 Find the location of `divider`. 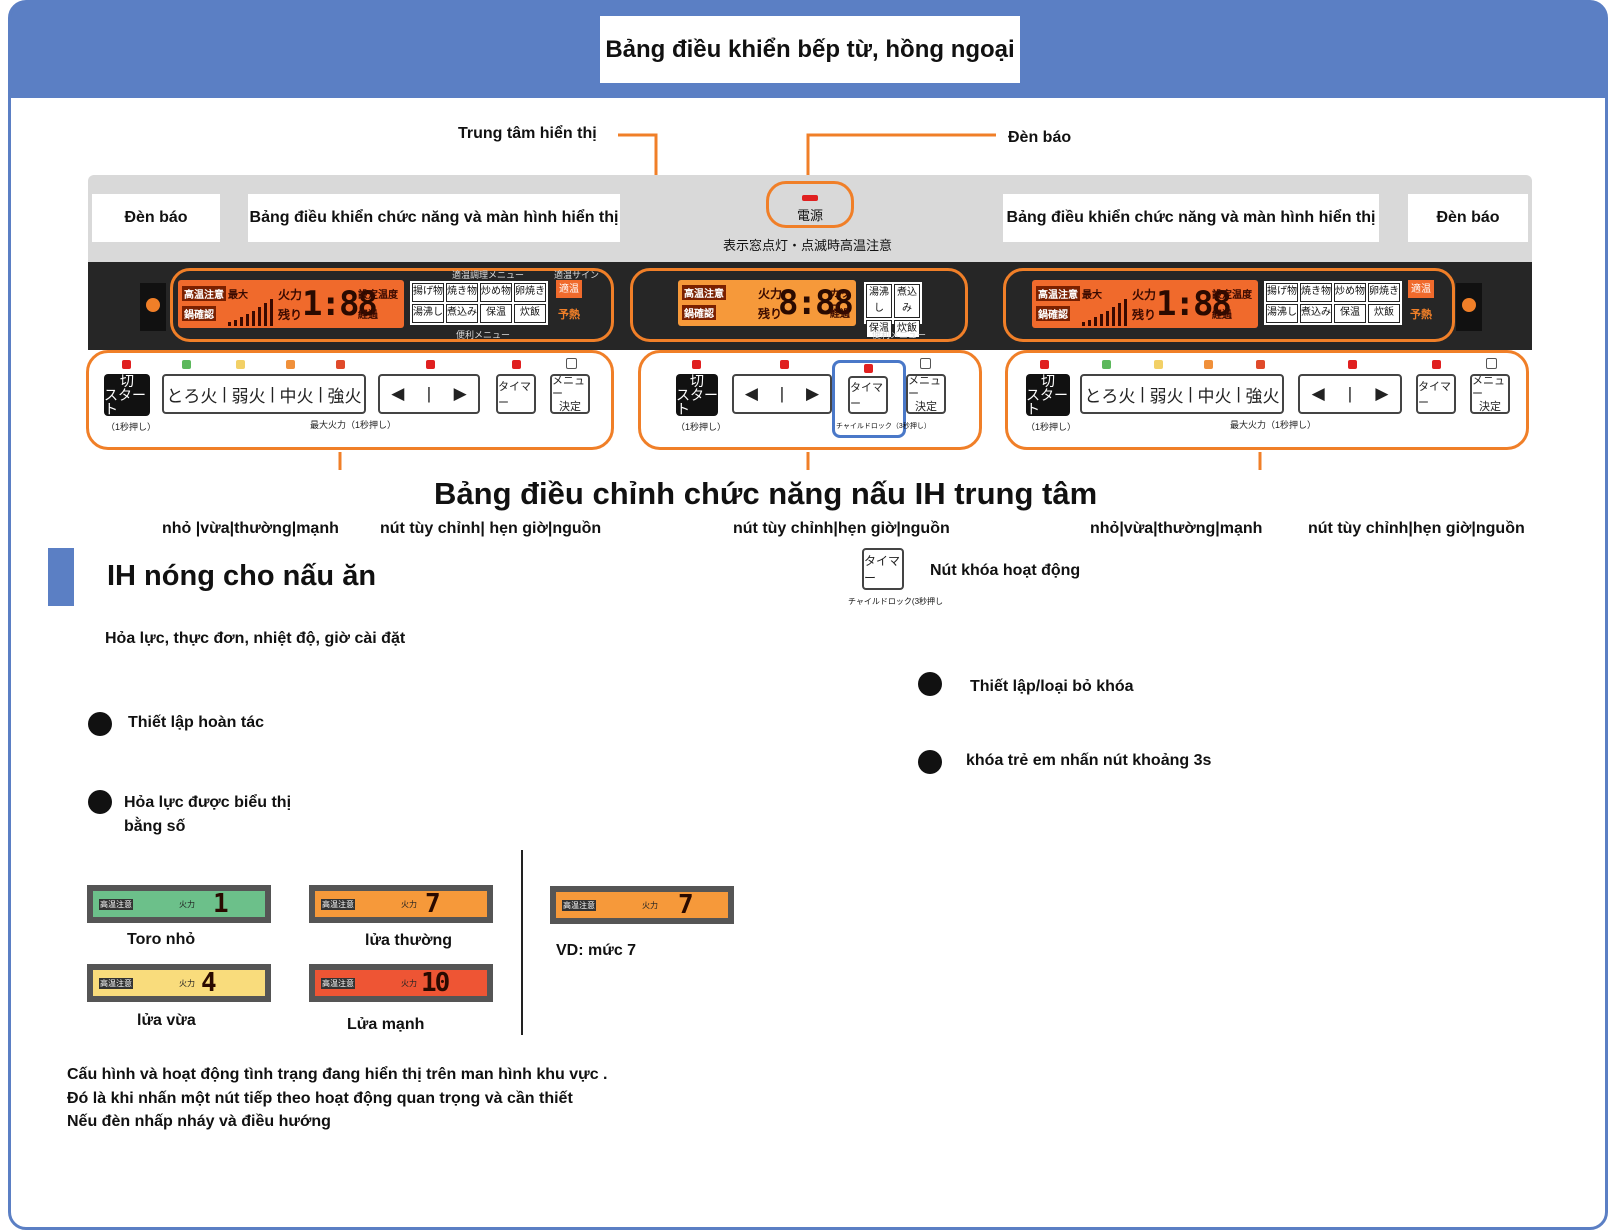

divider is located at coordinates (522, 942).